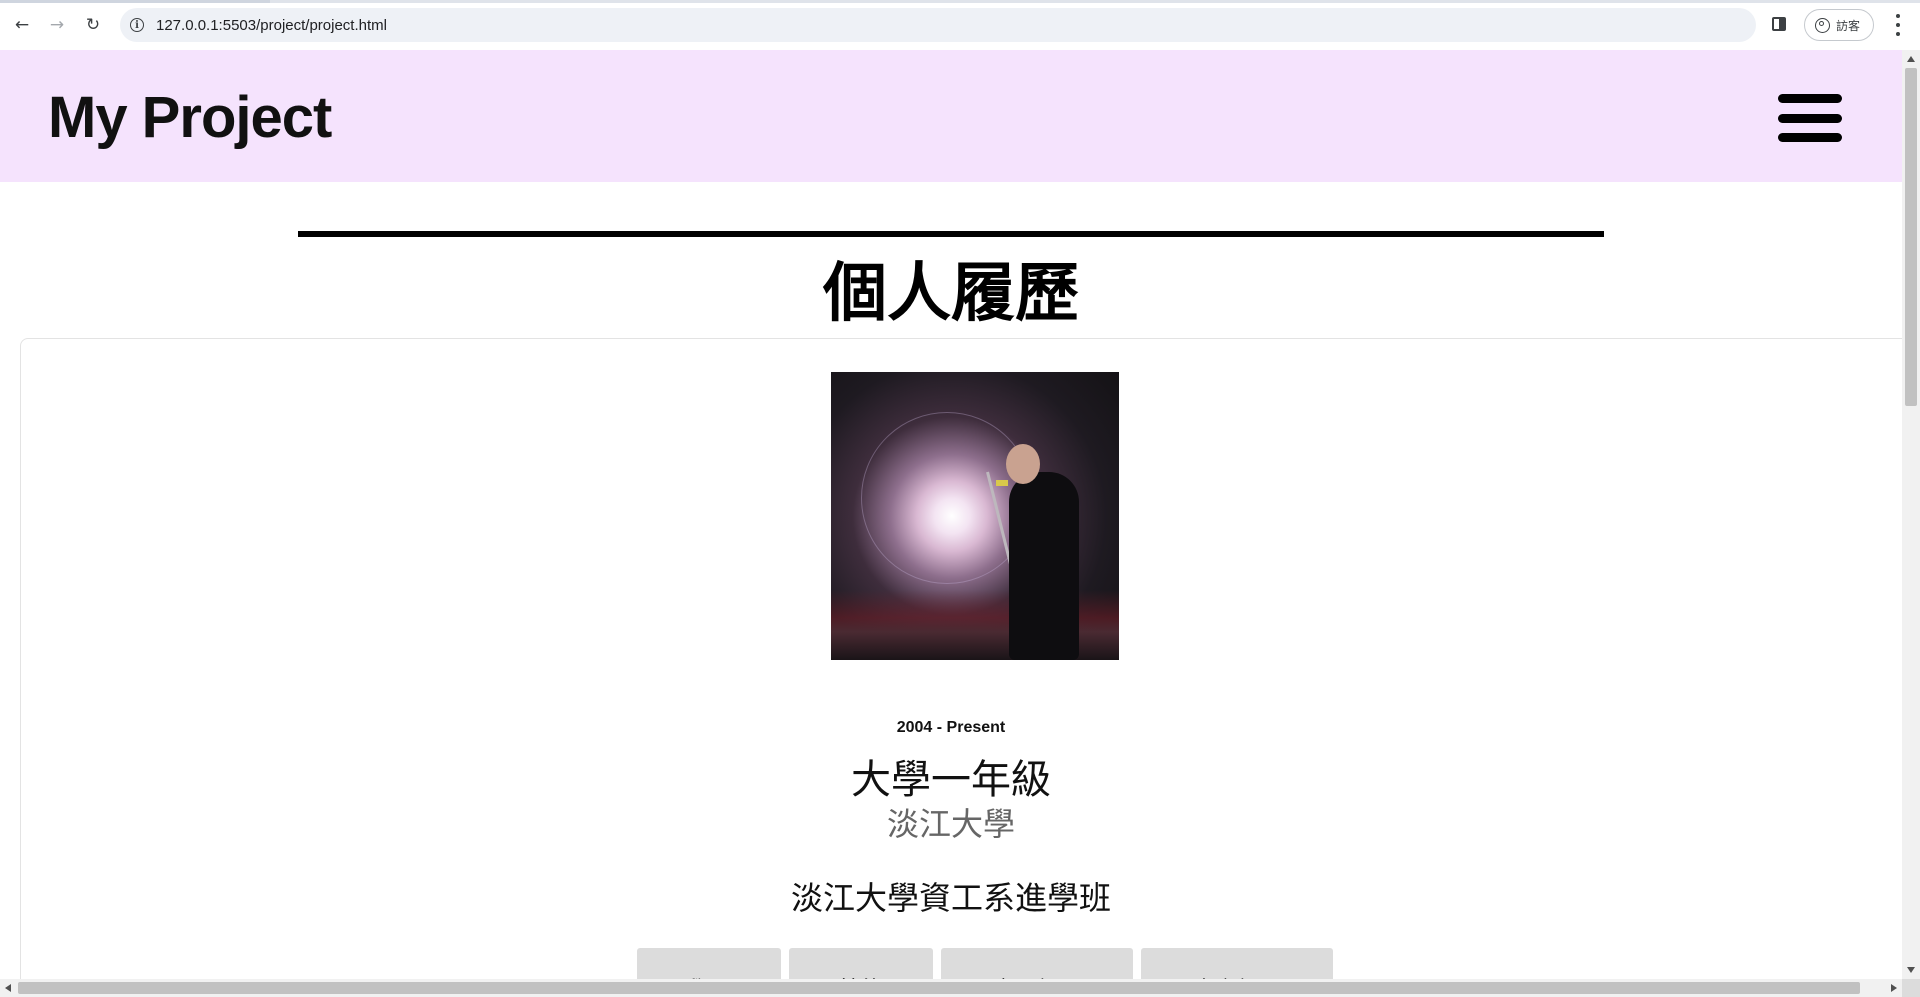  I want to click on reload-button: ↻, so click(93, 25).